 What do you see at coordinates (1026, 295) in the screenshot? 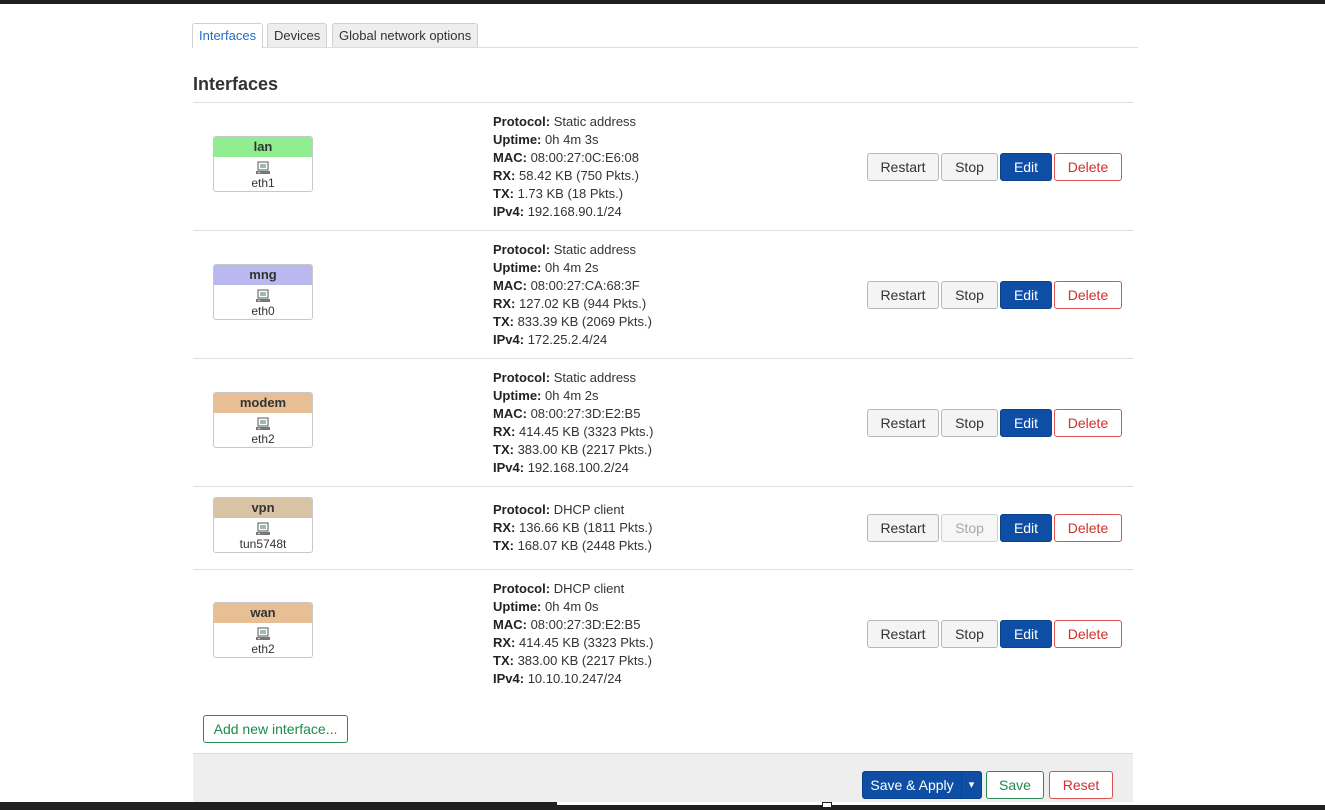
I see `edit-button-mng: Edit` at bounding box center [1026, 295].